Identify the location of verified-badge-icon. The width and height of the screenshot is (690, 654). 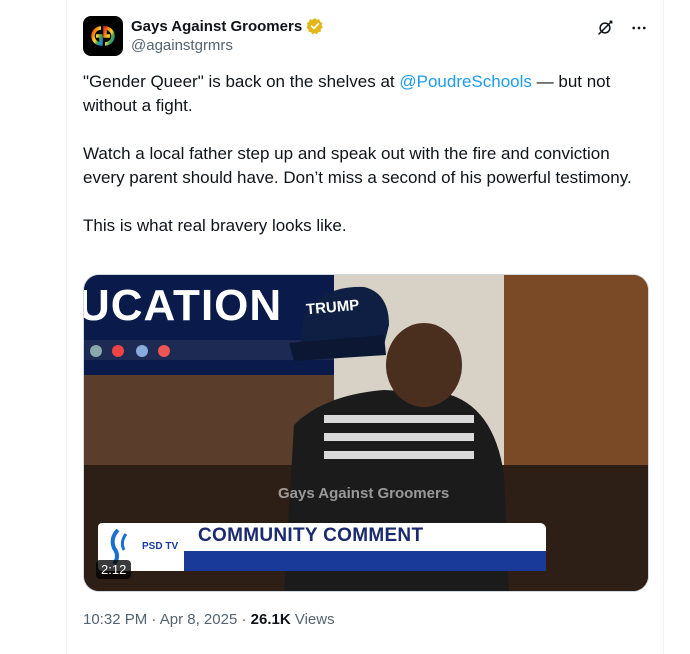
(314, 26).